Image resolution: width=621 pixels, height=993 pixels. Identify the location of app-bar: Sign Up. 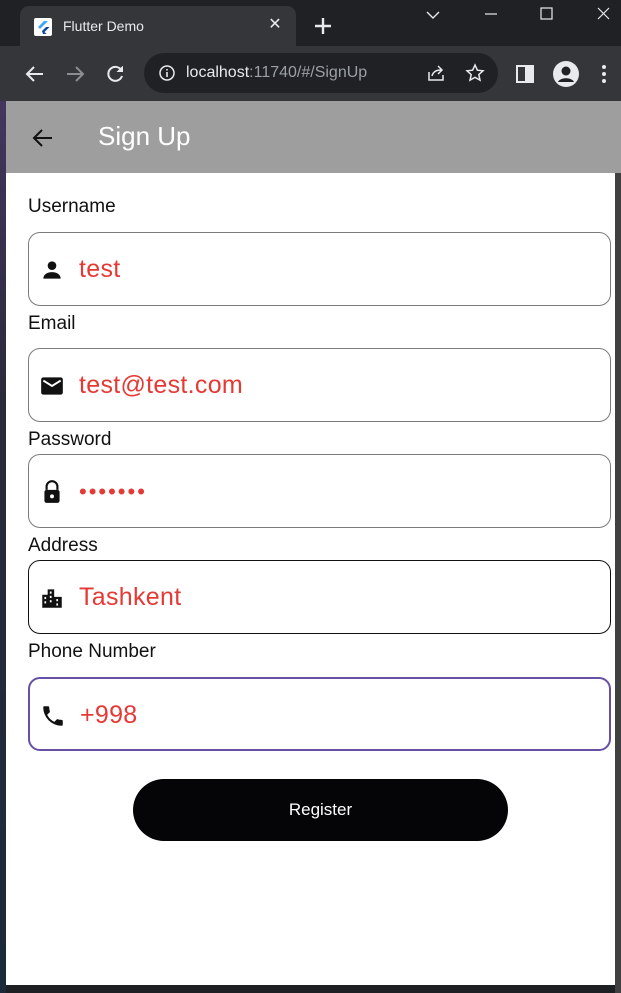
(313, 137).